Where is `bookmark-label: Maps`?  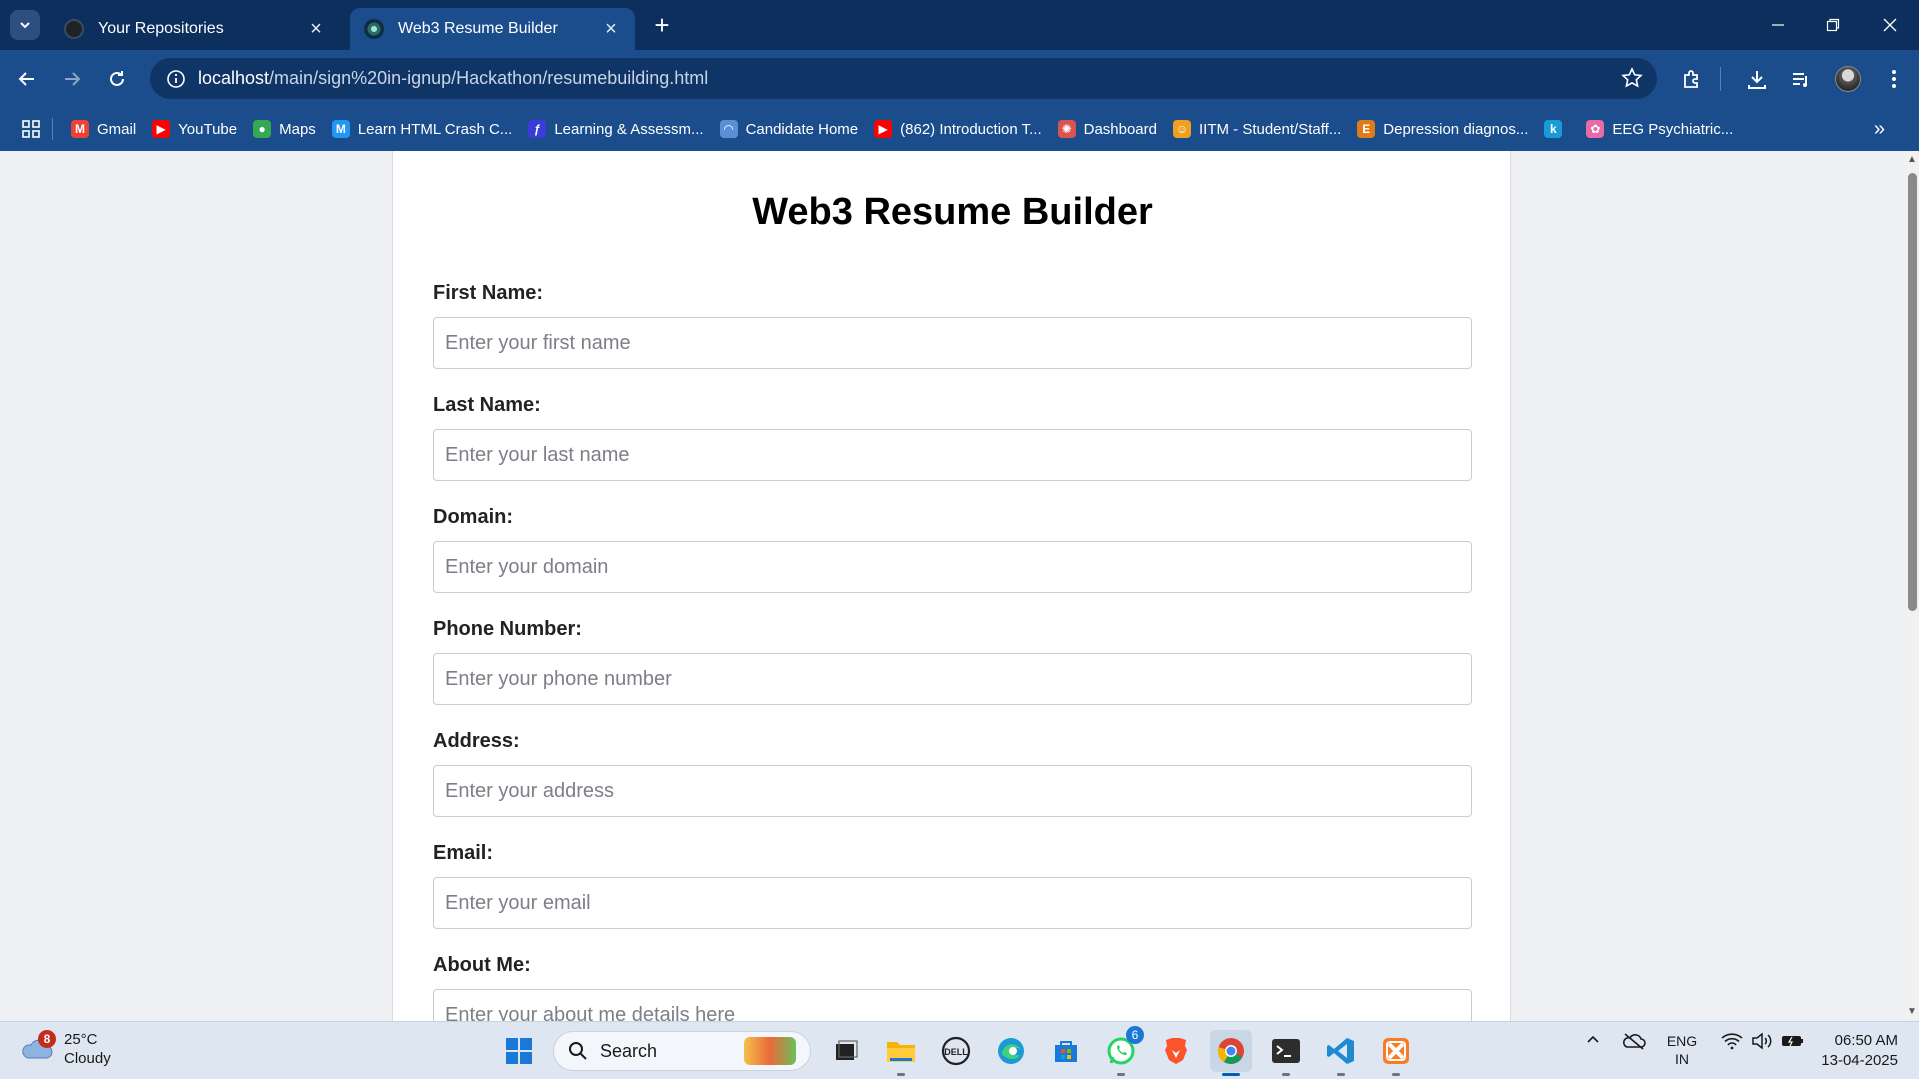 bookmark-label: Maps is located at coordinates (297, 129).